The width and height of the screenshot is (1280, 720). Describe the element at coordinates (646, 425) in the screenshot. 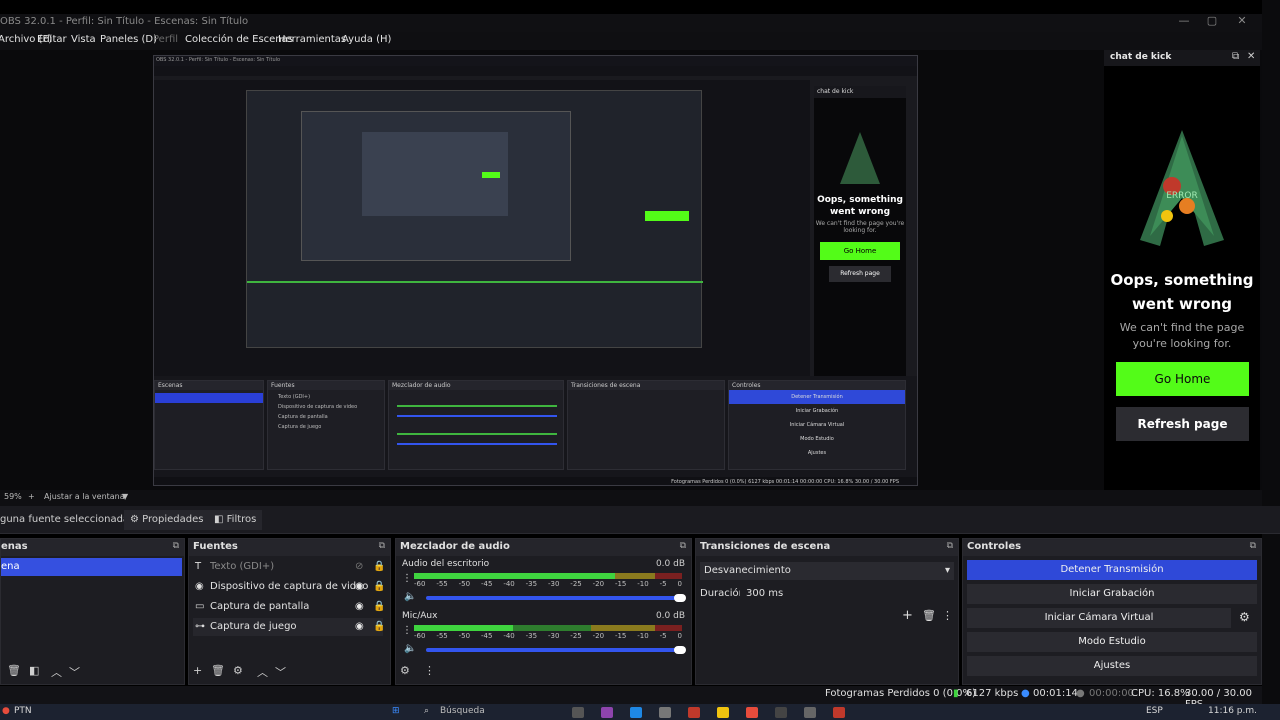

I see `preview-dock-transitions: Transiciones de escena` at that location.